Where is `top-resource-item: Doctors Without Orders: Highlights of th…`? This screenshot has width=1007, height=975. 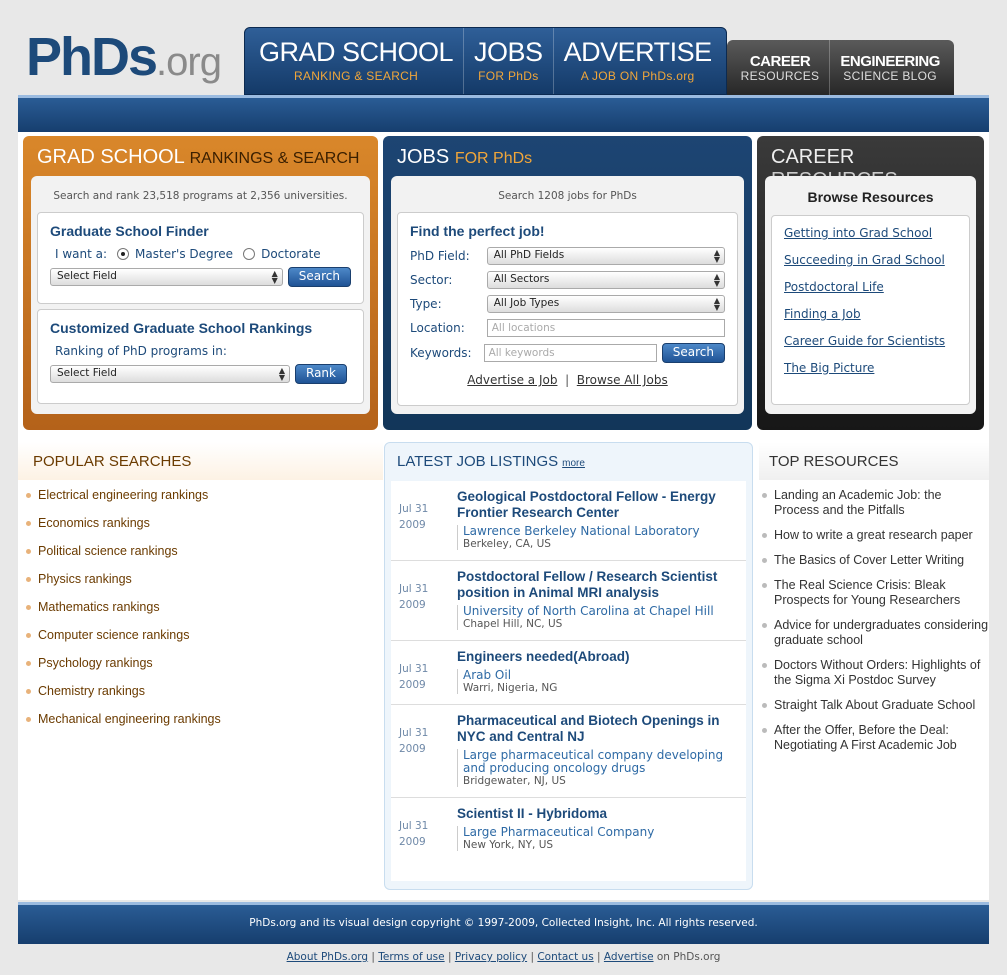
top-resource-item: Doctors Without Orders: Highlights of th… is located at coordinates (874, 678).